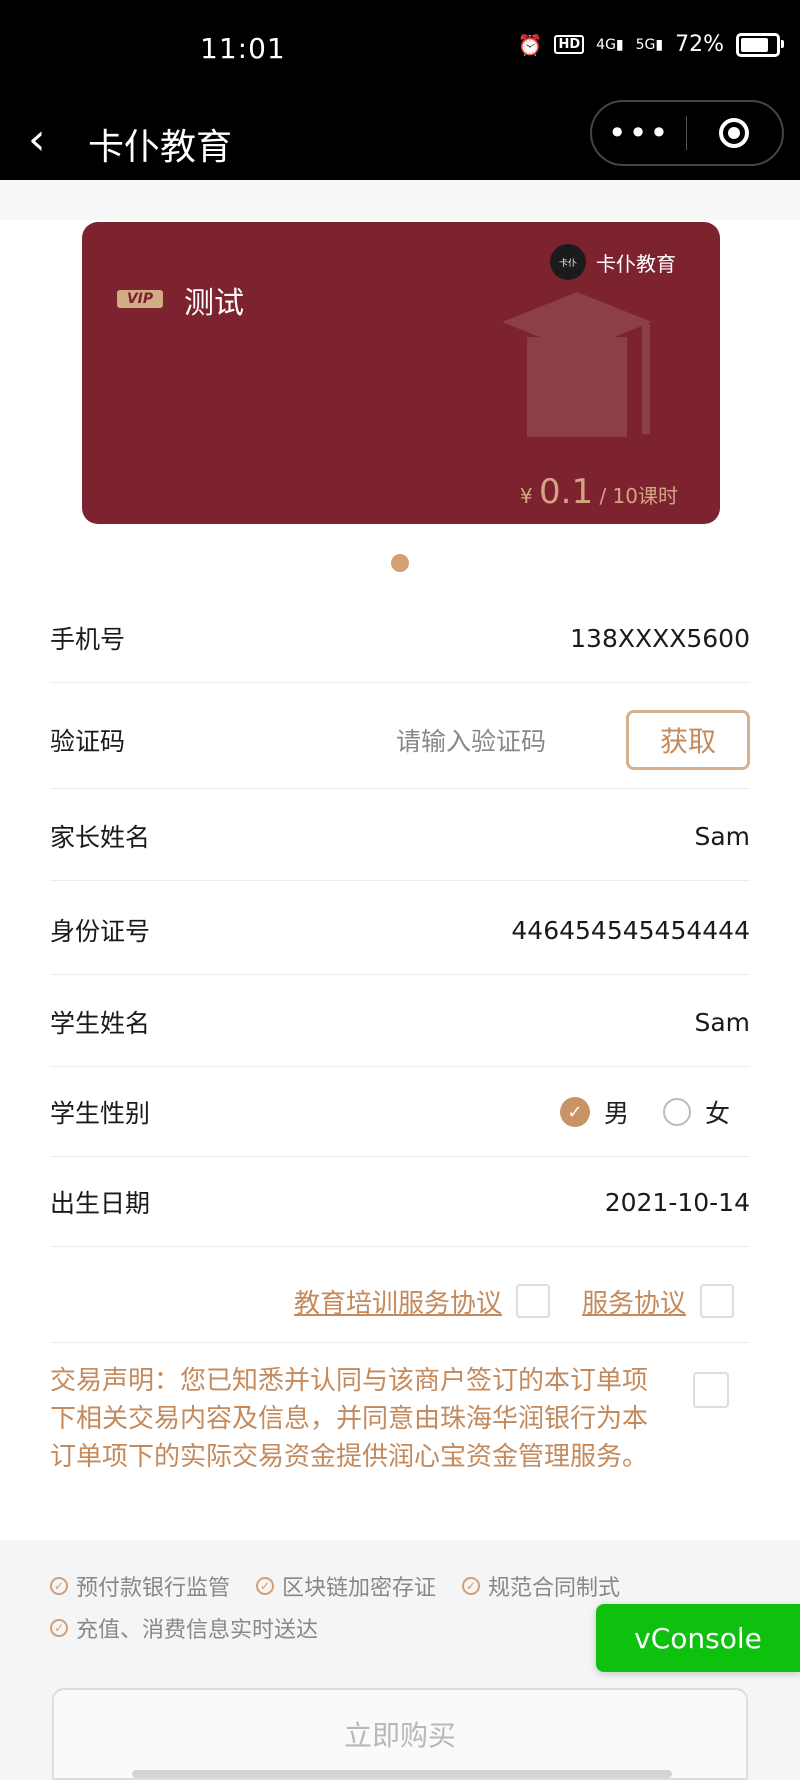  Describe the element at coordinates (616, 1112) in the screenshot. I see `male-label: 男` at that location.